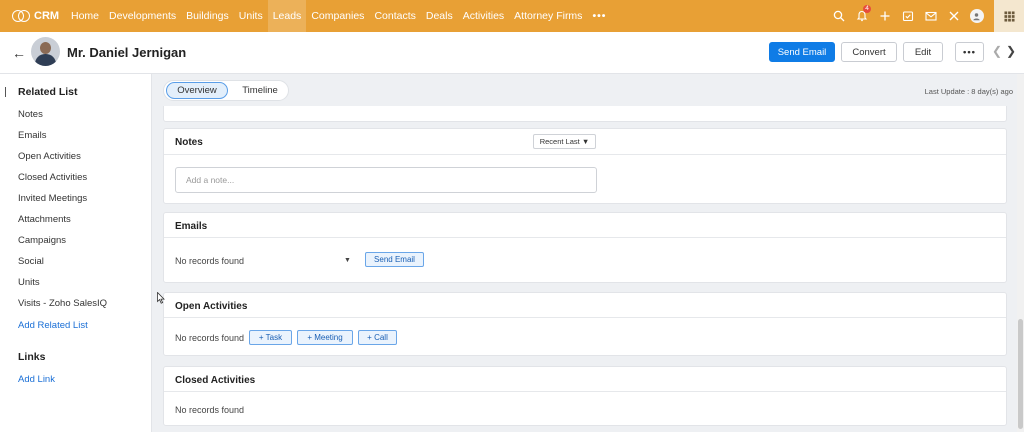 The width and height of the screenshot is (1024, 432). What do you see at coordinates (328, 337) in the screenshot?
I see `add-meeting-label: Meeting` at bounding box center [328, 337].